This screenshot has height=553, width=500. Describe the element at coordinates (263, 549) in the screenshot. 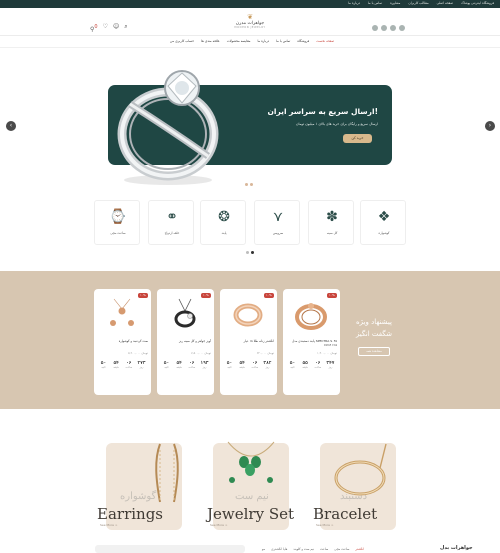

I see `tab-hair: مو` at that location.